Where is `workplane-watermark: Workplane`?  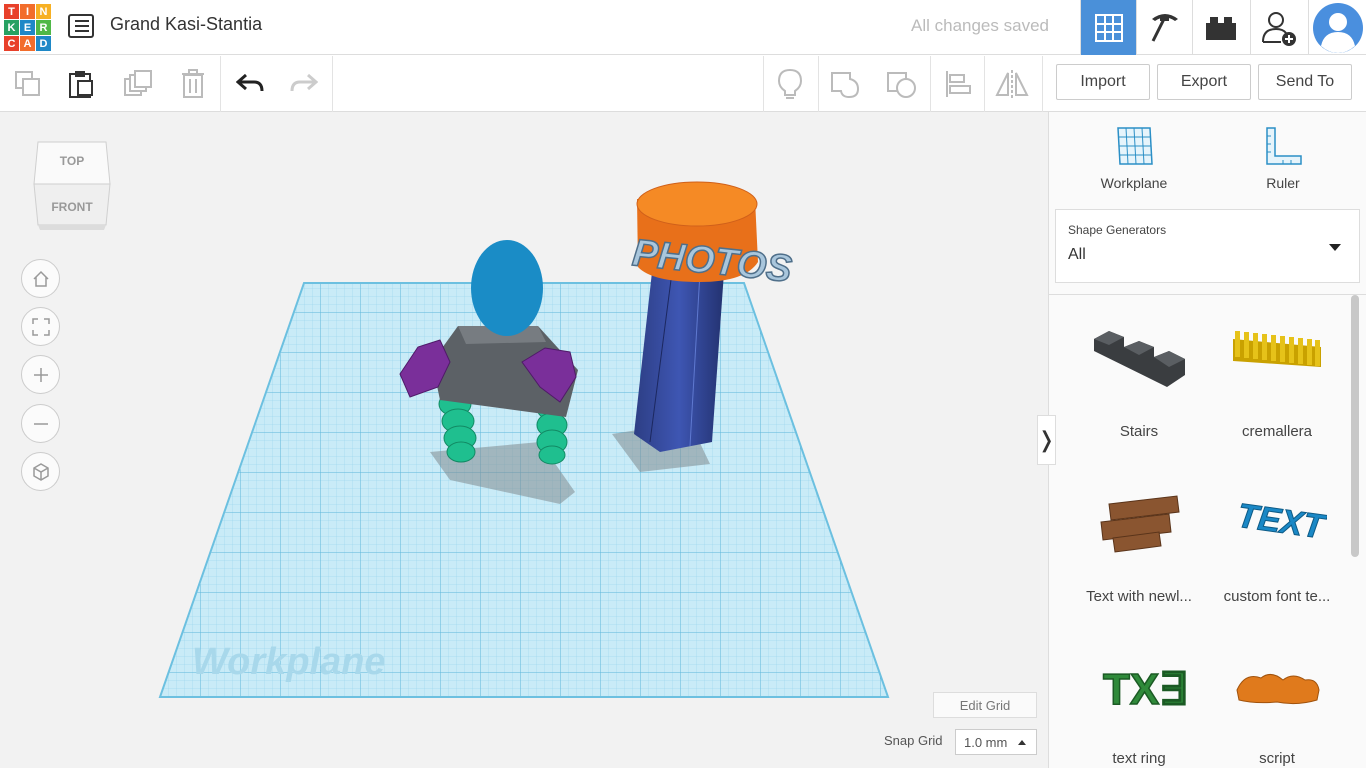 workplane-watermark: Workplane is located at coordinates (289, 662).